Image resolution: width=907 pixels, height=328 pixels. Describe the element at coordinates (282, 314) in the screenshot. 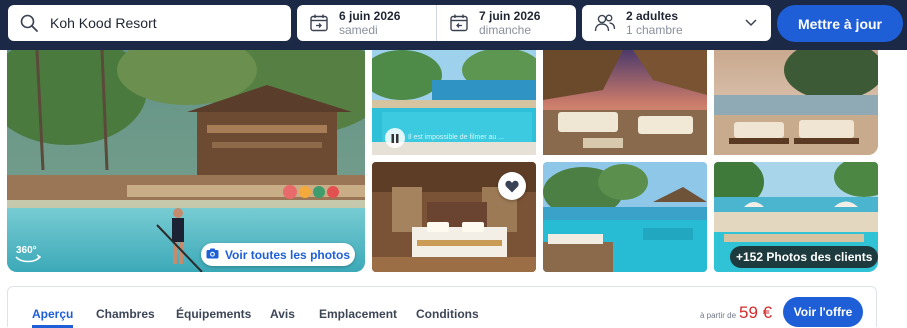

I see `tab-avis: Avis` at that location.